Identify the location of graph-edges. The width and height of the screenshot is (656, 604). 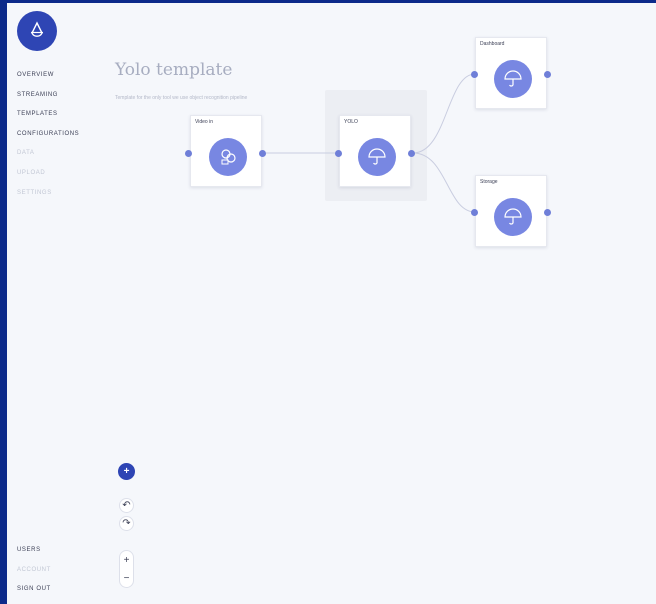
(371, 143).